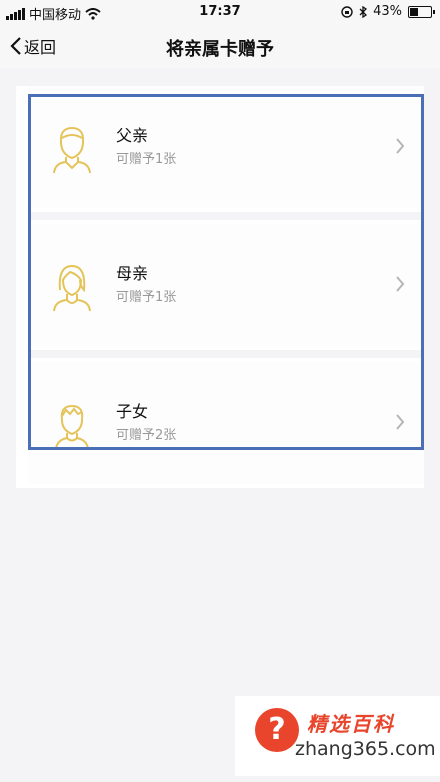 This screenshot has width=440, height=782. I want to click on item-name: 父亲, so click(132, 135).